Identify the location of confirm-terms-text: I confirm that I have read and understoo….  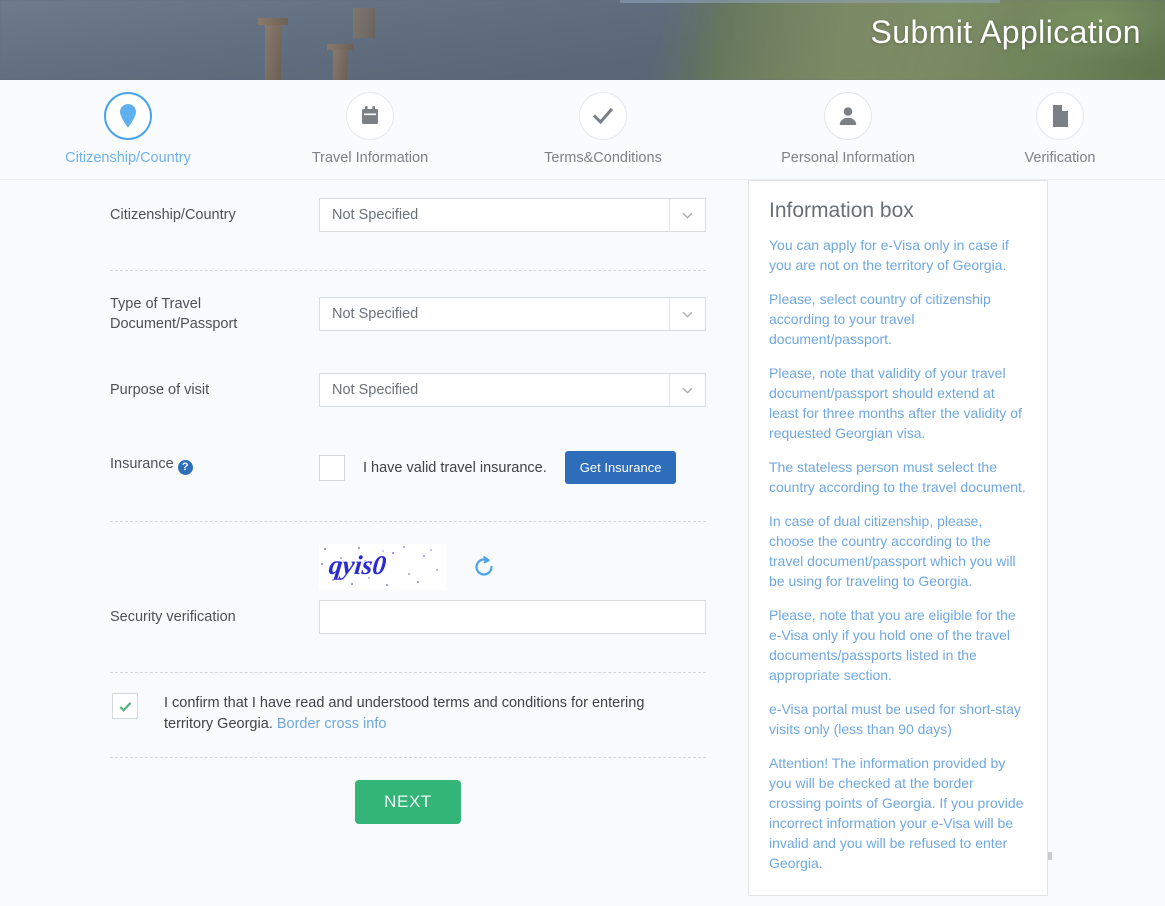
(429, 714).